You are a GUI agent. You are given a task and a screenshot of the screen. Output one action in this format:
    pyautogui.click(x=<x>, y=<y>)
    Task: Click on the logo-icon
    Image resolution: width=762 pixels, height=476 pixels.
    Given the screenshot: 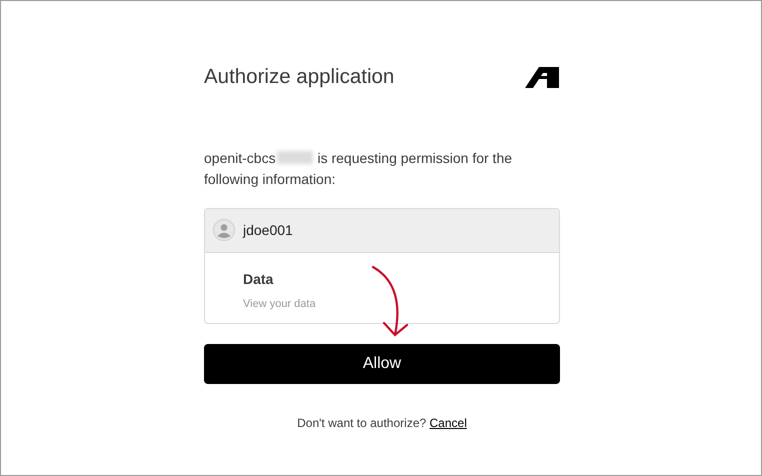 What is the action you would take?
    pyautogui.click(x=542, y=77)
    